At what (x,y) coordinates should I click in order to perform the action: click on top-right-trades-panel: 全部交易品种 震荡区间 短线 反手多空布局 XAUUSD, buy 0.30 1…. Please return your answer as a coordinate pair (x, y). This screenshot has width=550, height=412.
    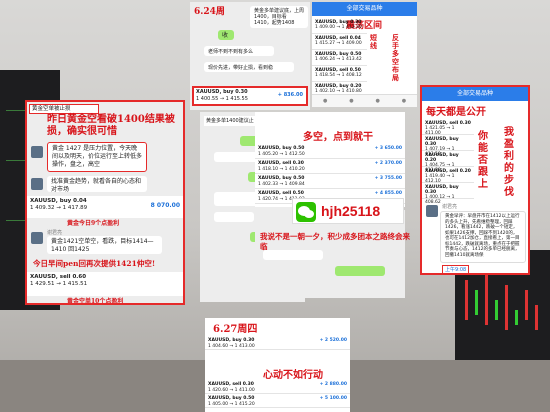
    Looking at the image, I should click on (364, 54).